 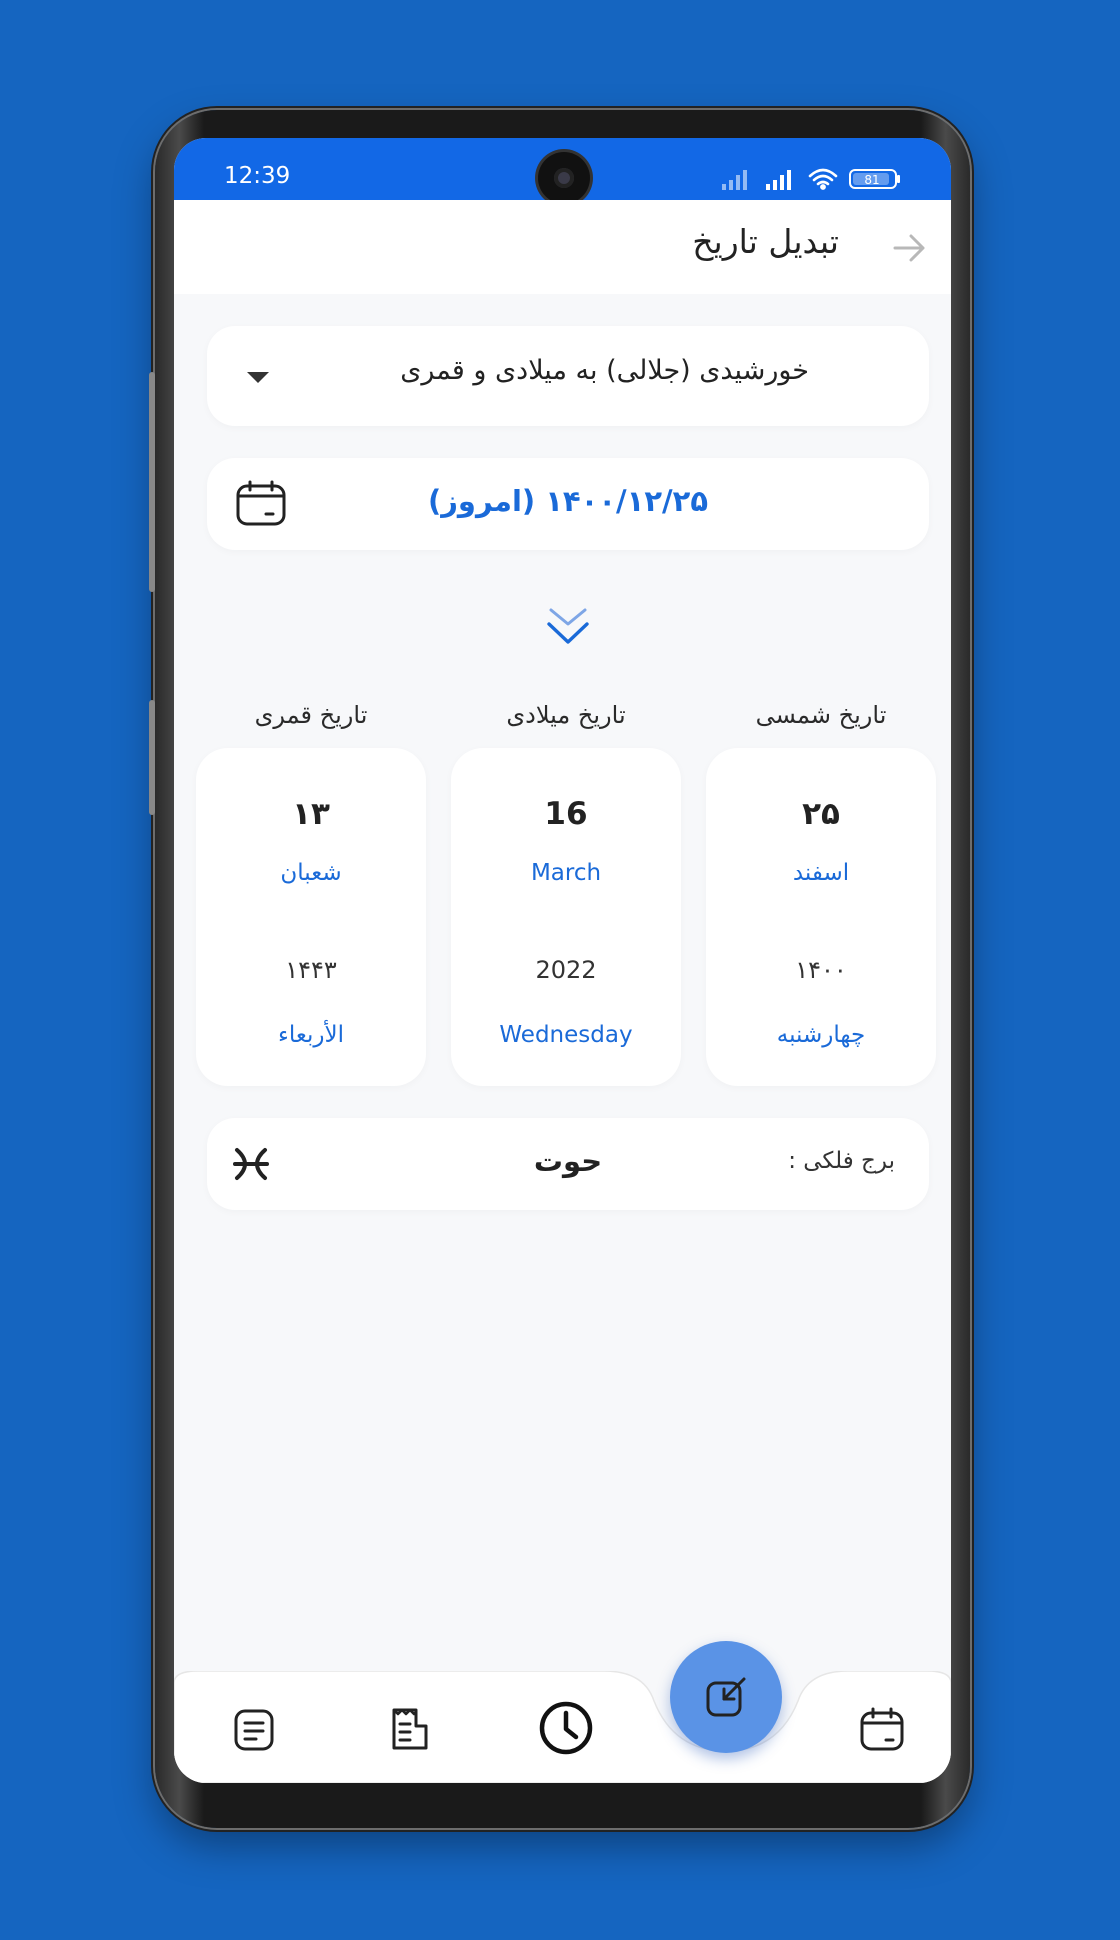 What do you see at coordinates (566, 1728) in the screenshot?
I see `clock-icon` at bounding box center [566, 1728].